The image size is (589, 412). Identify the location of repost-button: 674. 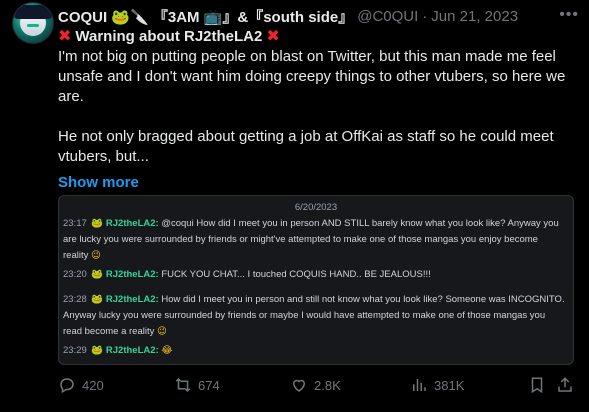
(197, 385).